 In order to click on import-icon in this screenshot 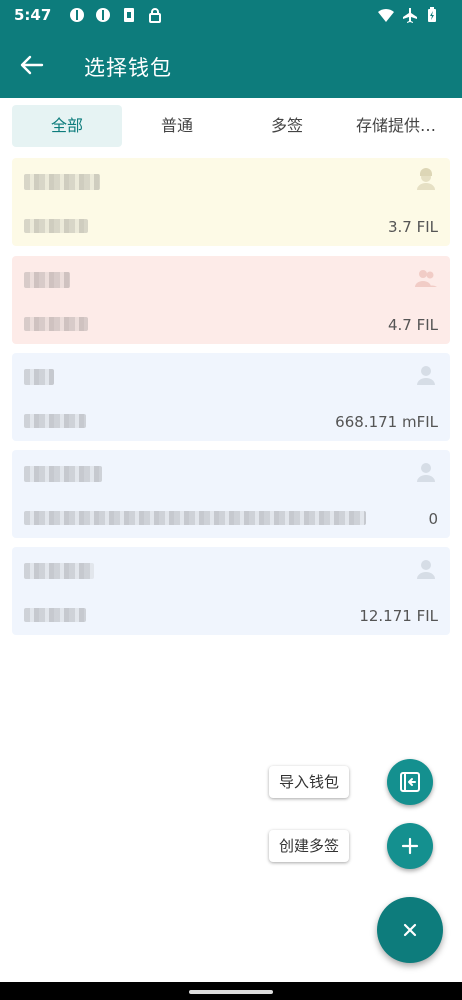, I will do `click(410, 782)`.